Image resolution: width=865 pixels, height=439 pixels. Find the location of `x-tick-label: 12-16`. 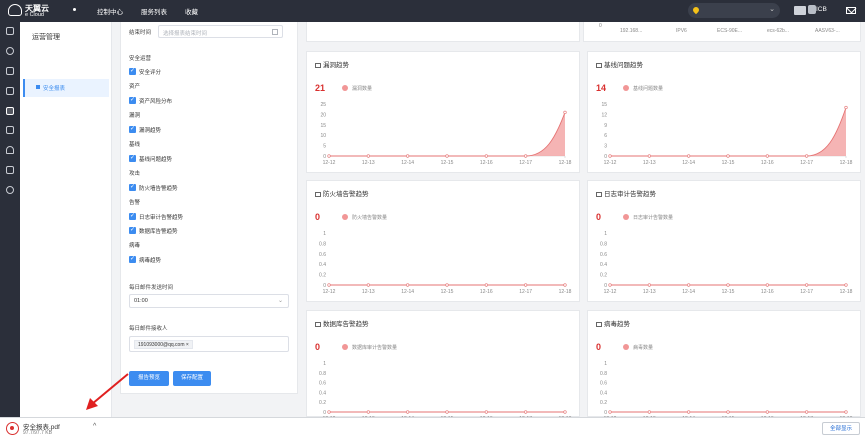

x-tick-label: 12-16 is located at coordinates (767, 163).